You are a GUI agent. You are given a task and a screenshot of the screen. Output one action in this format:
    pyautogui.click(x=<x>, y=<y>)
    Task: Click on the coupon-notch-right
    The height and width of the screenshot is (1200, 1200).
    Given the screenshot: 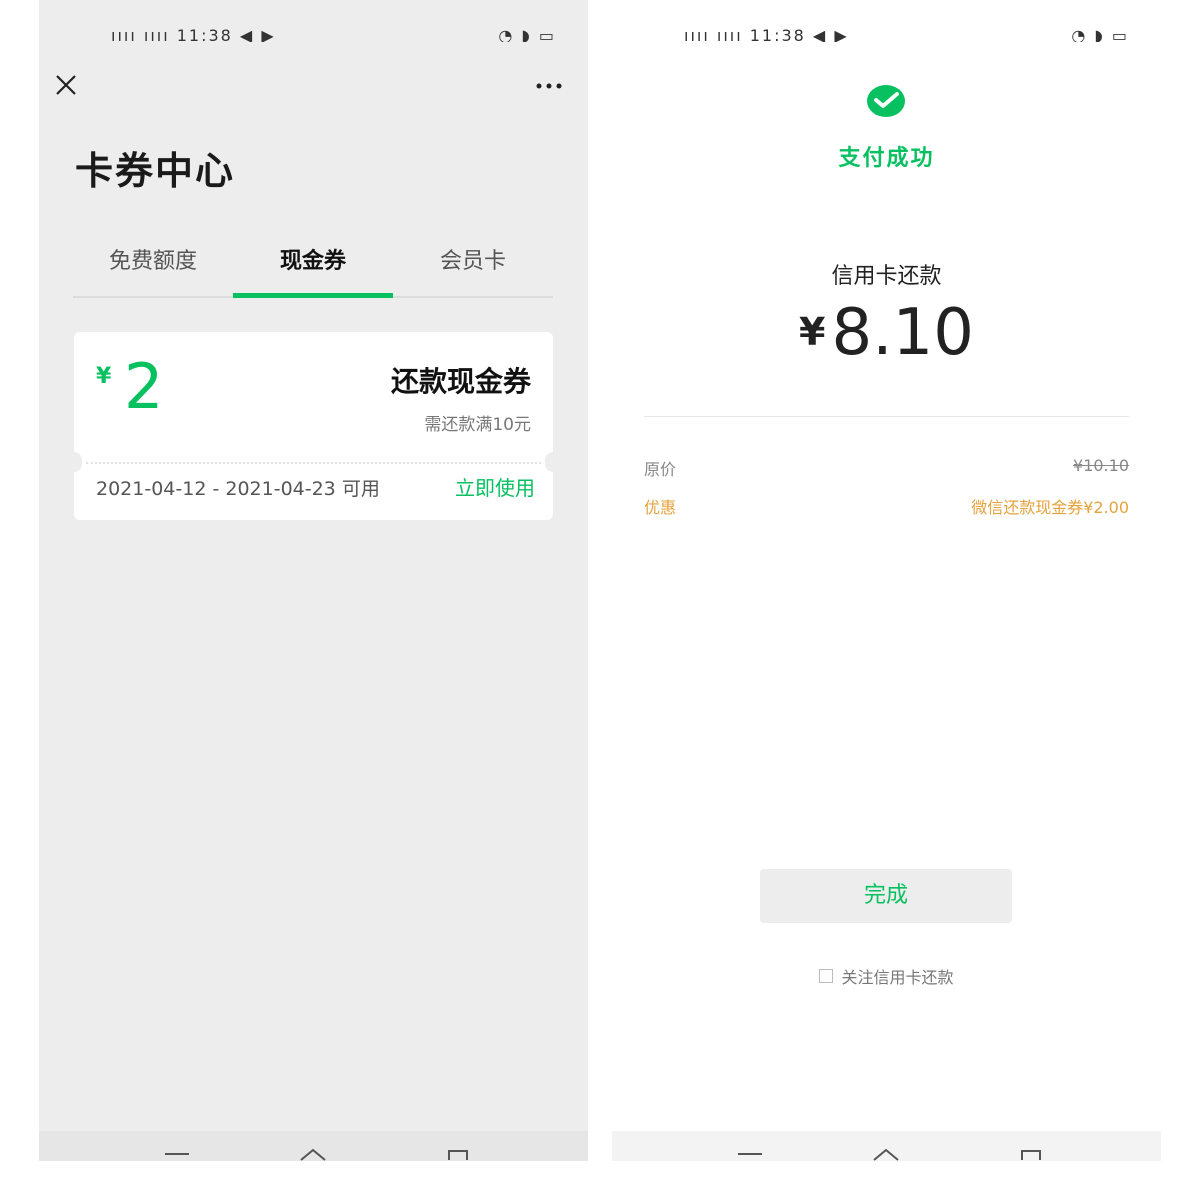 What is the action you would take?
    pyautogui.click(x=553, y=462)
    